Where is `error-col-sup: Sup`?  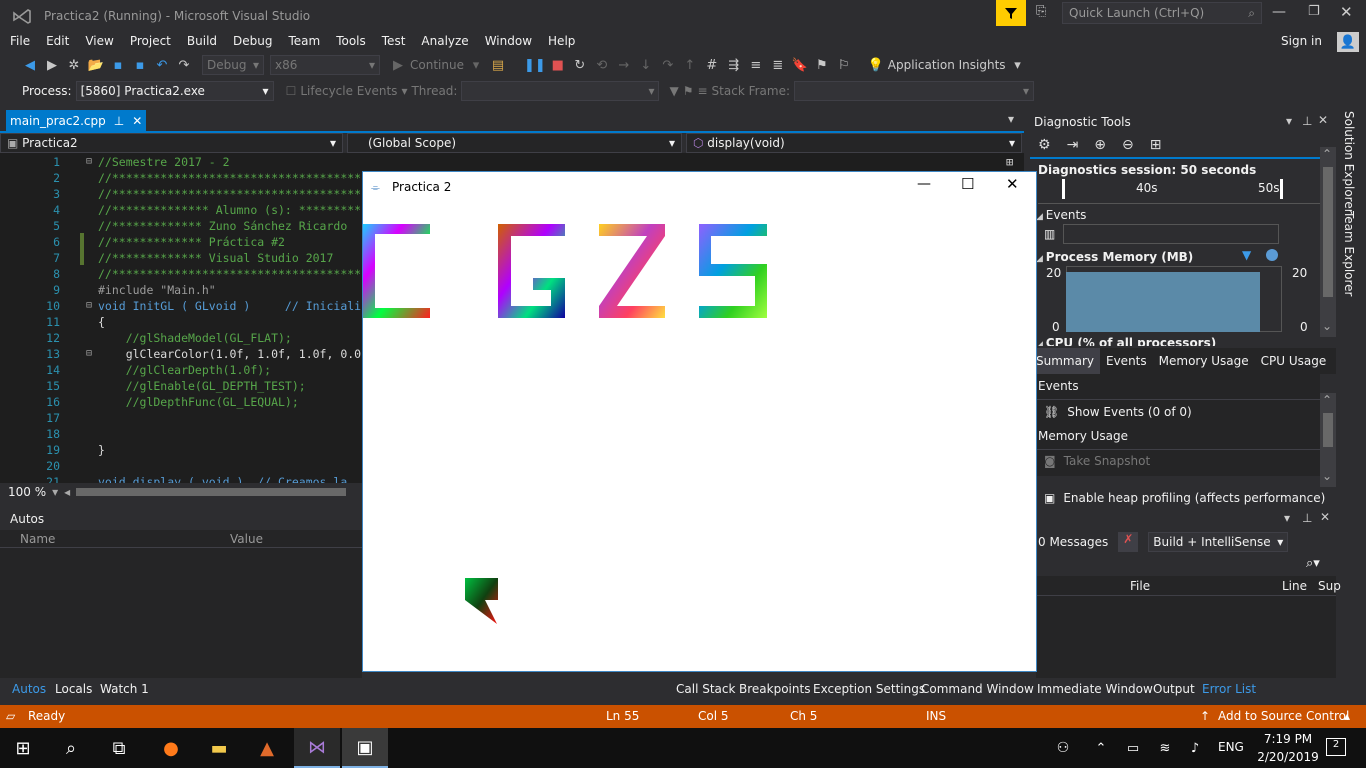 error-col-sup: Sup is located at coordinates (1329, 586).